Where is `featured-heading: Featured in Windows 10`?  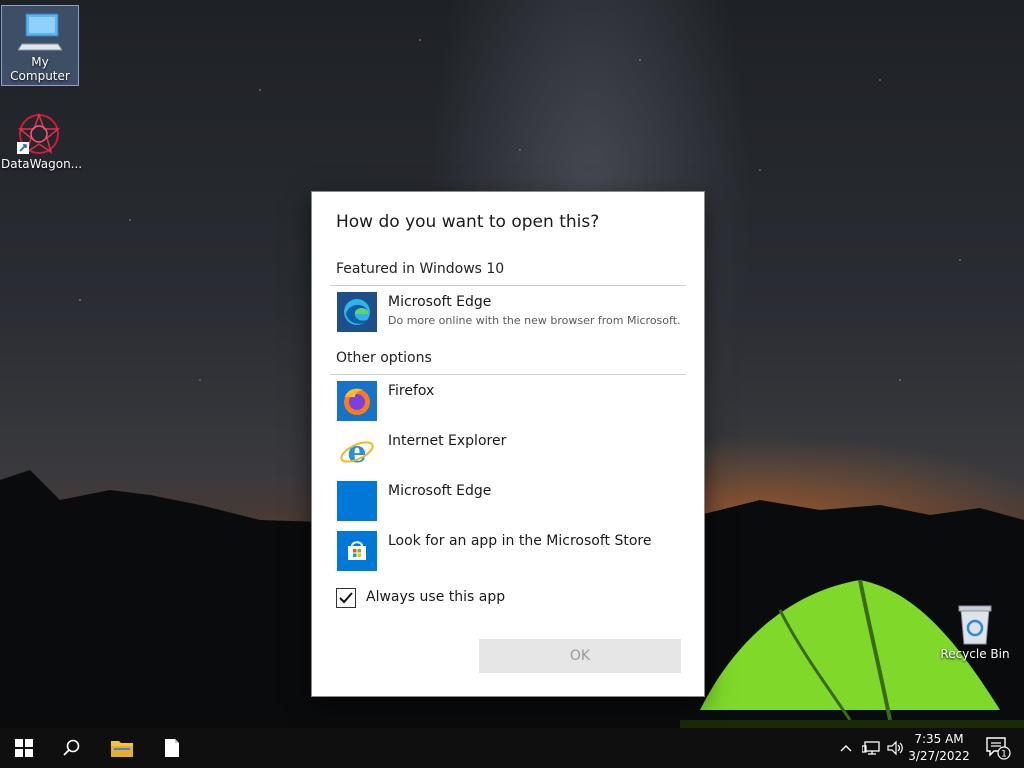 featured-heading: Featured in Windows 10 is located at coordinates (420, 269).